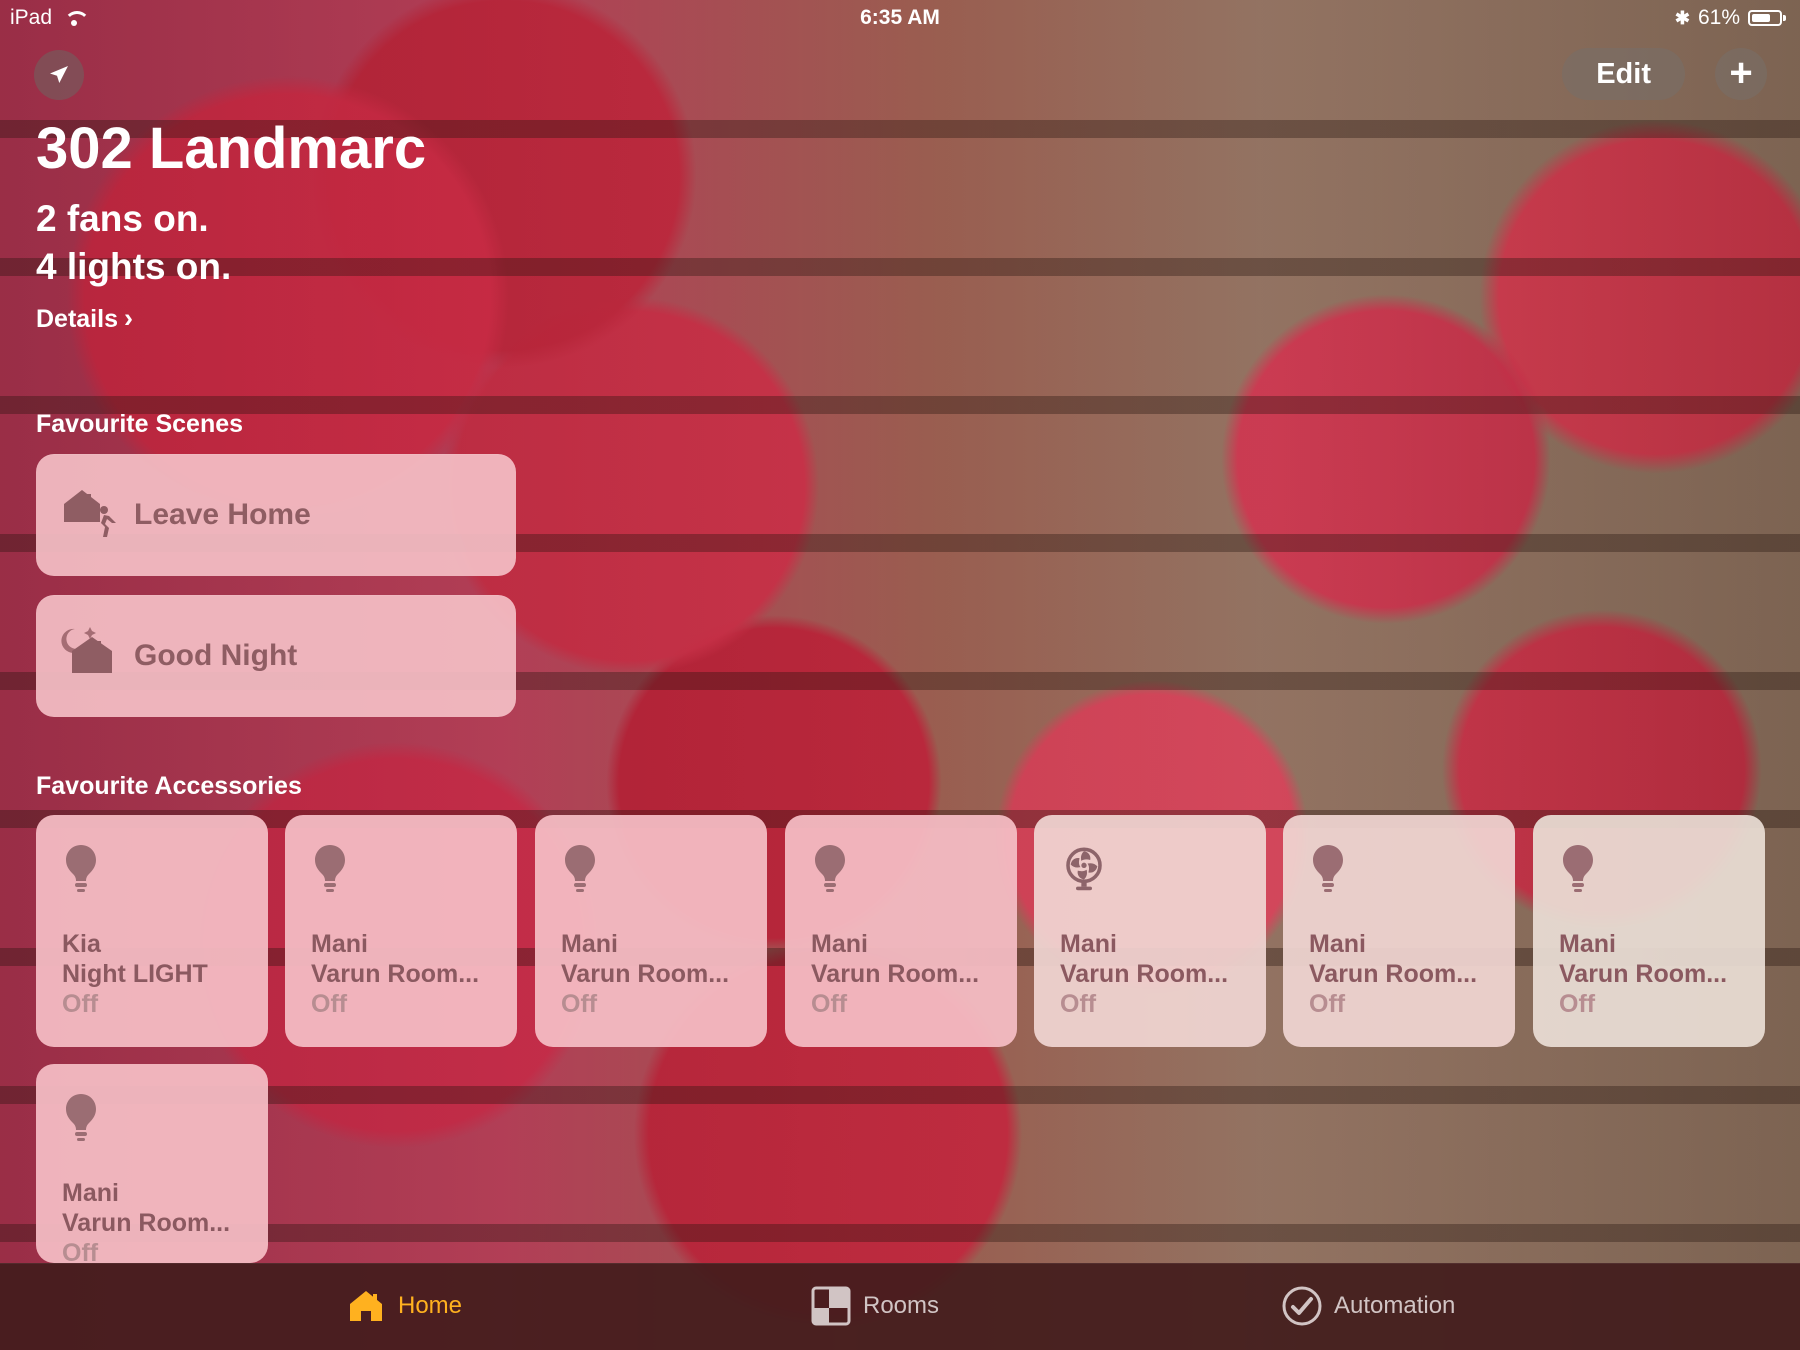  Describe the element at coordinates (86, 650) in the screenshot. I see `good-night-icon` at that location.